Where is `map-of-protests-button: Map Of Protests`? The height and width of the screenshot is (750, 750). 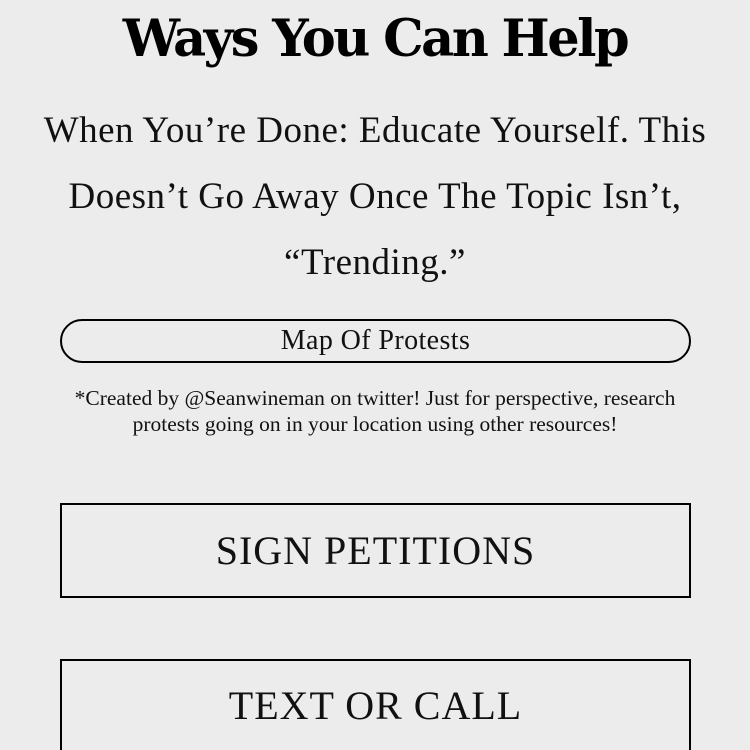
map-of-protests-button: Map Of Protests is located at coordinates (375, 341).